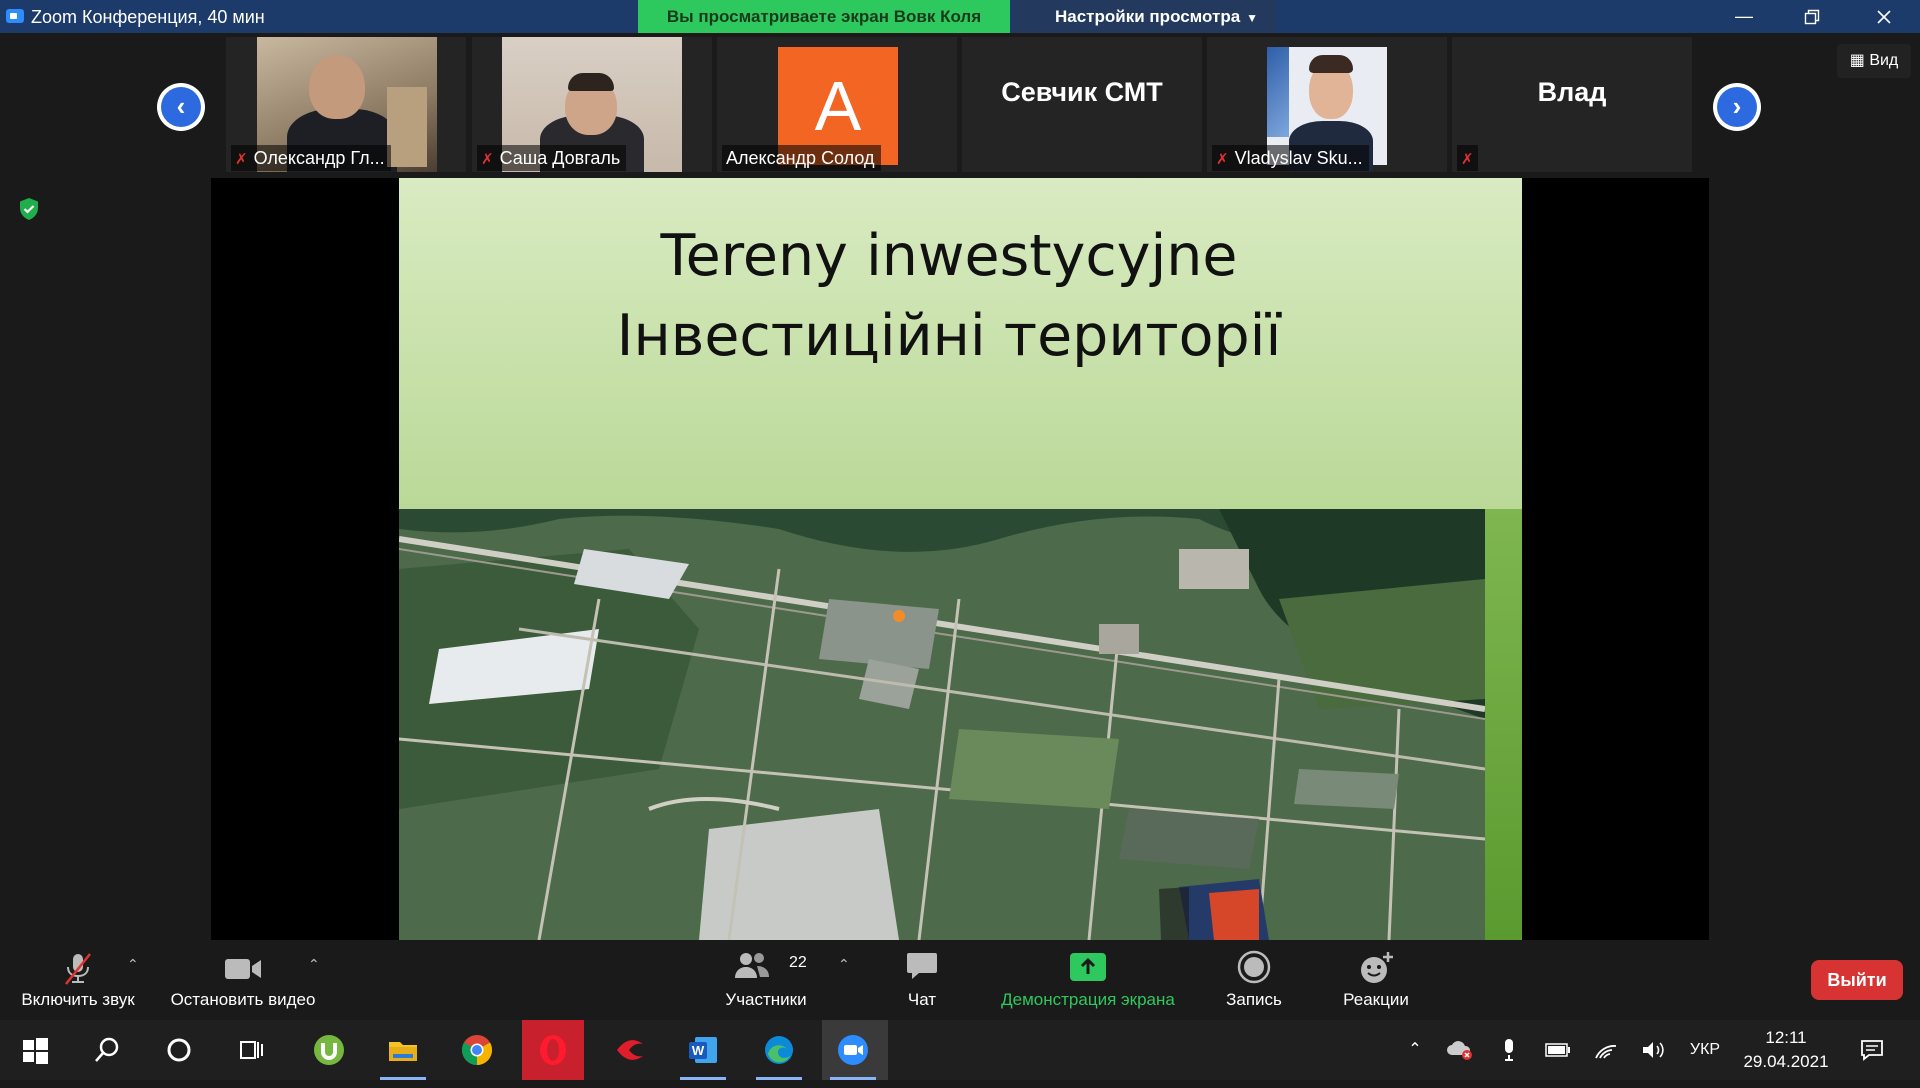 The image size is (1920, 1088). What do you see at coordinates (1088, 967) in the screenshot?
I see `share-screen-icon` at bounding box center [1088, 967].